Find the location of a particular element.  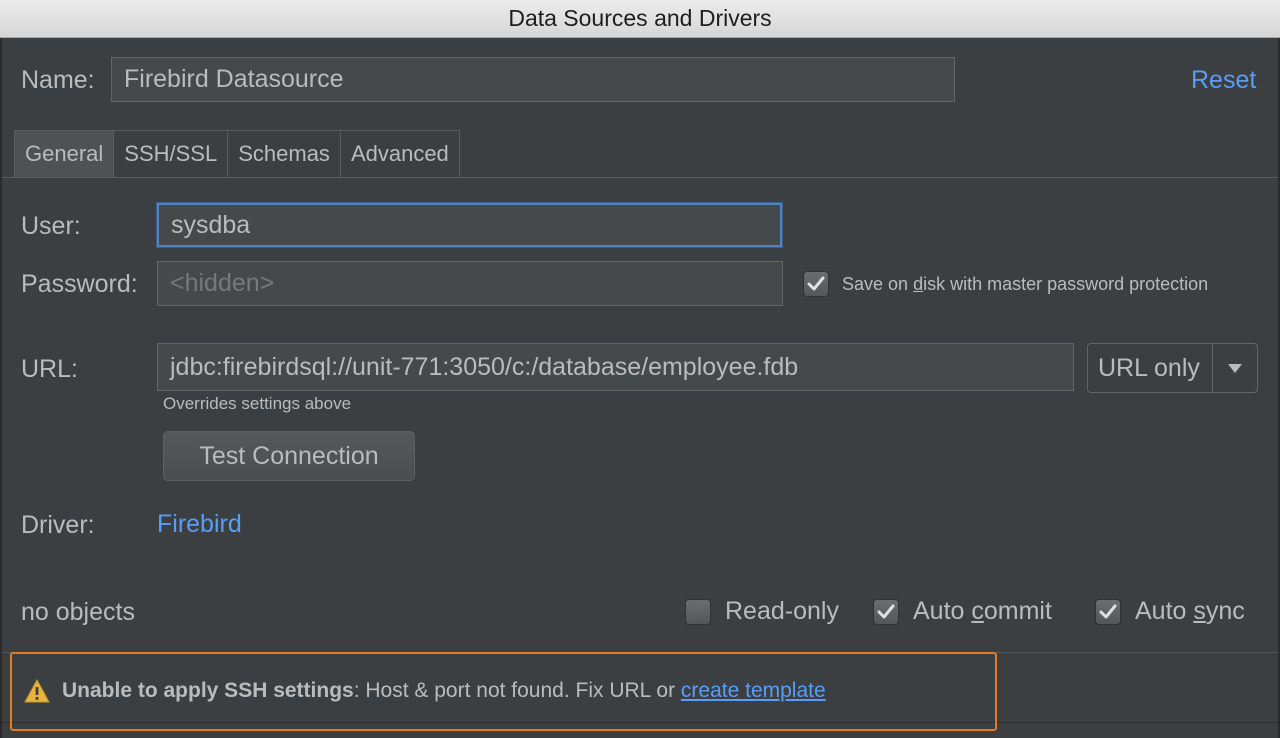

test-connection-button: Test Connection is located at coordinates (289, 456).